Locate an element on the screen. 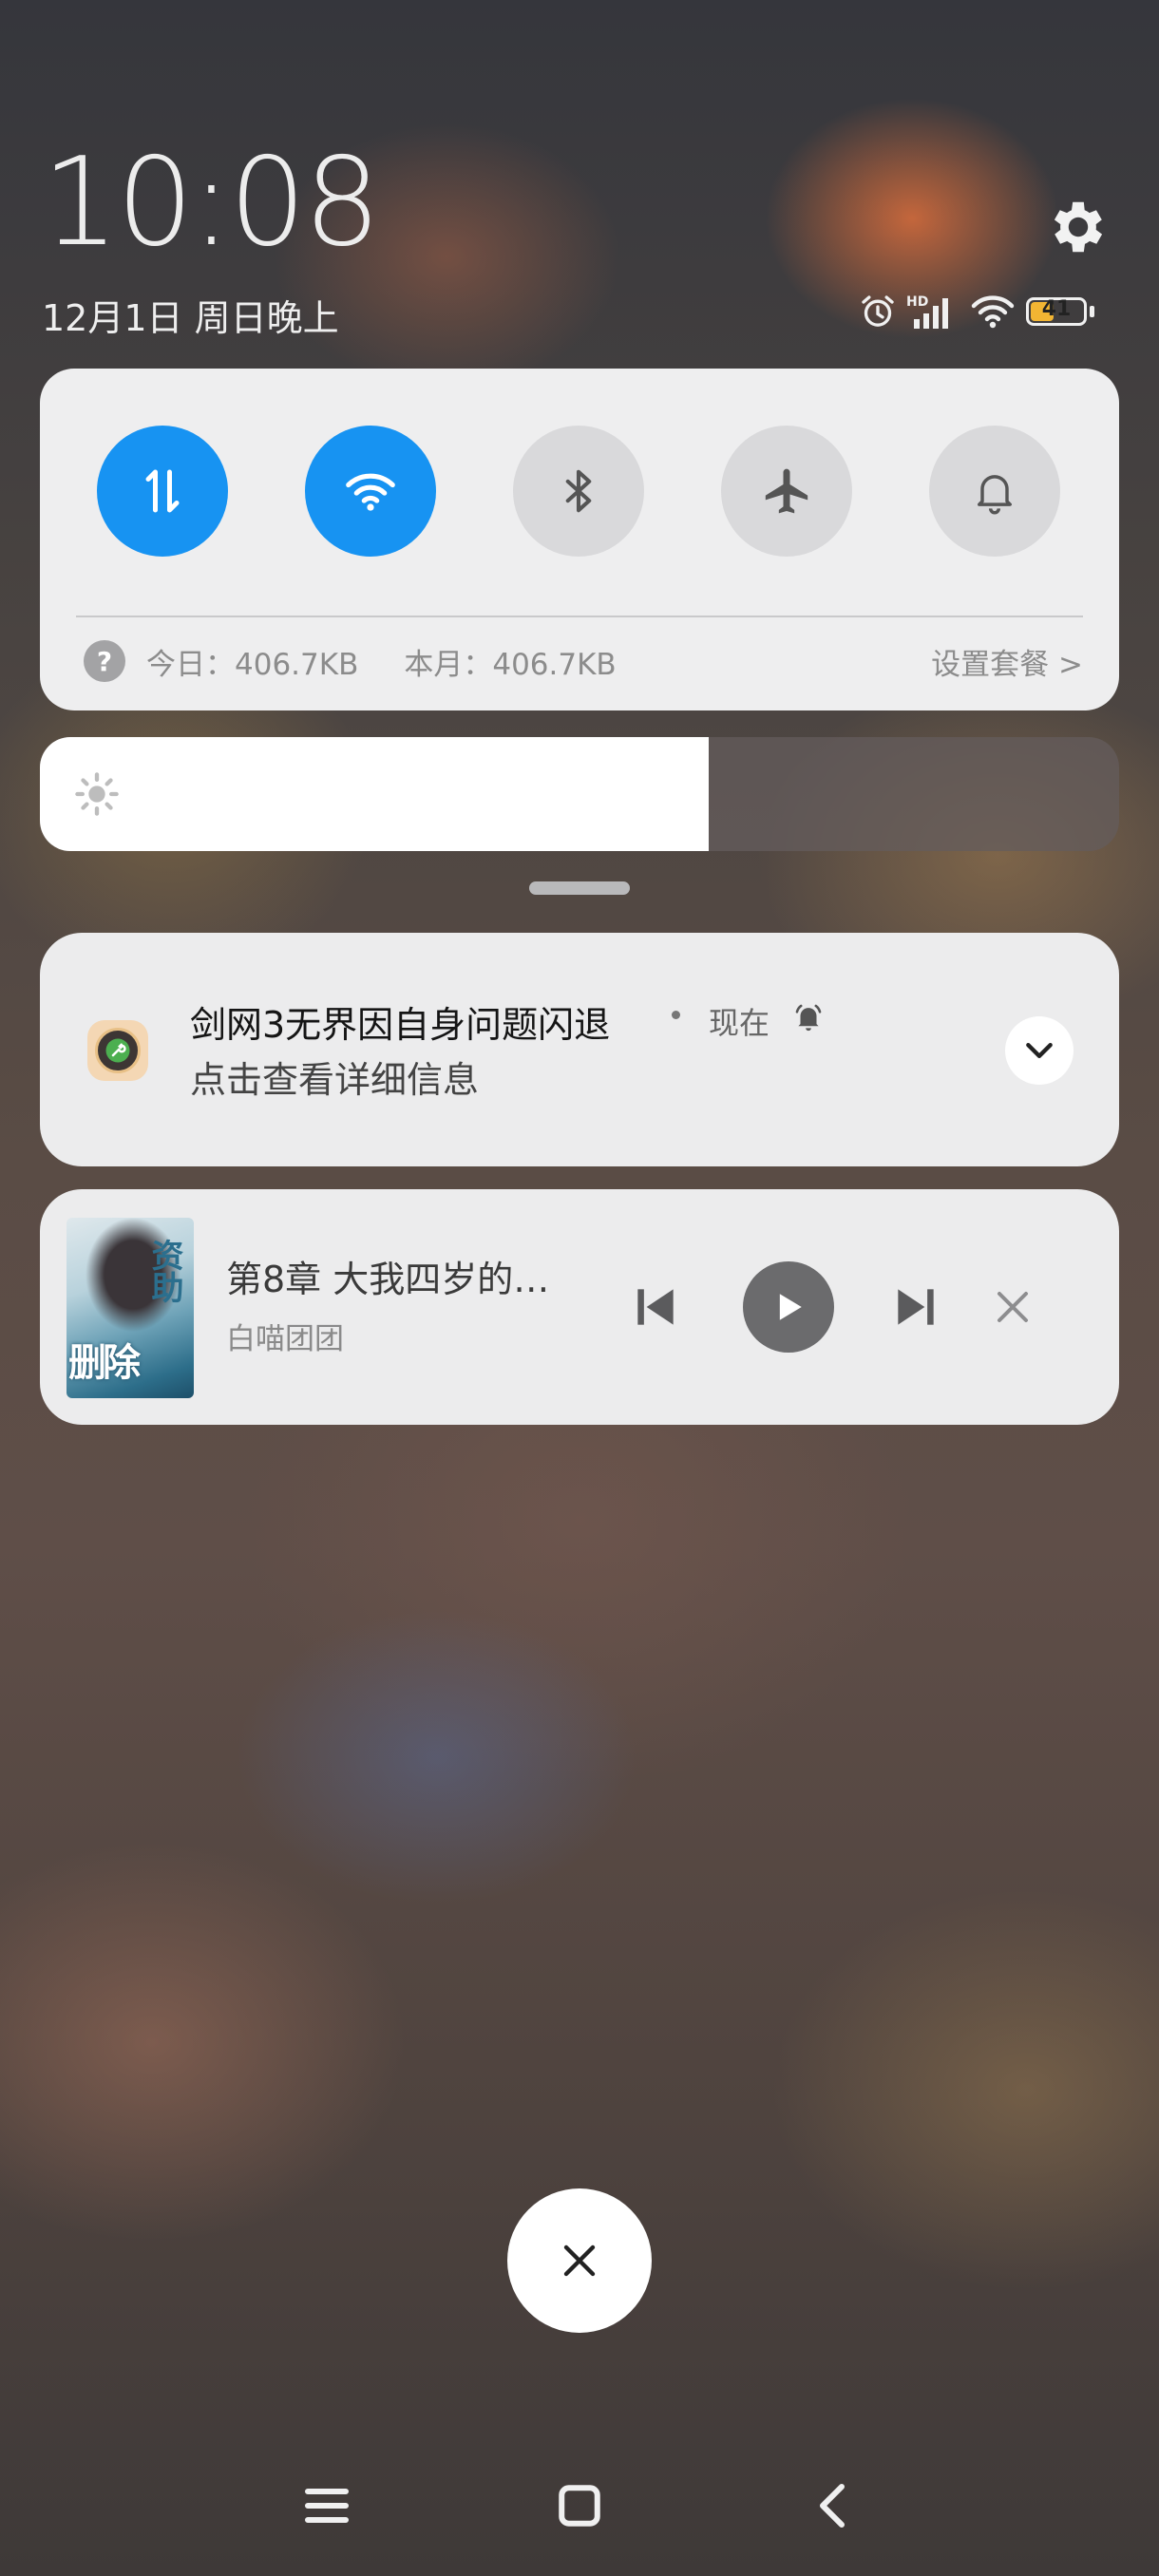 This screenshot has width=1159, height=2576. notification-card: 剑网3无界因自身问题闪退 现在 点击查看详细信息 is located at coordinates (579, 1049).